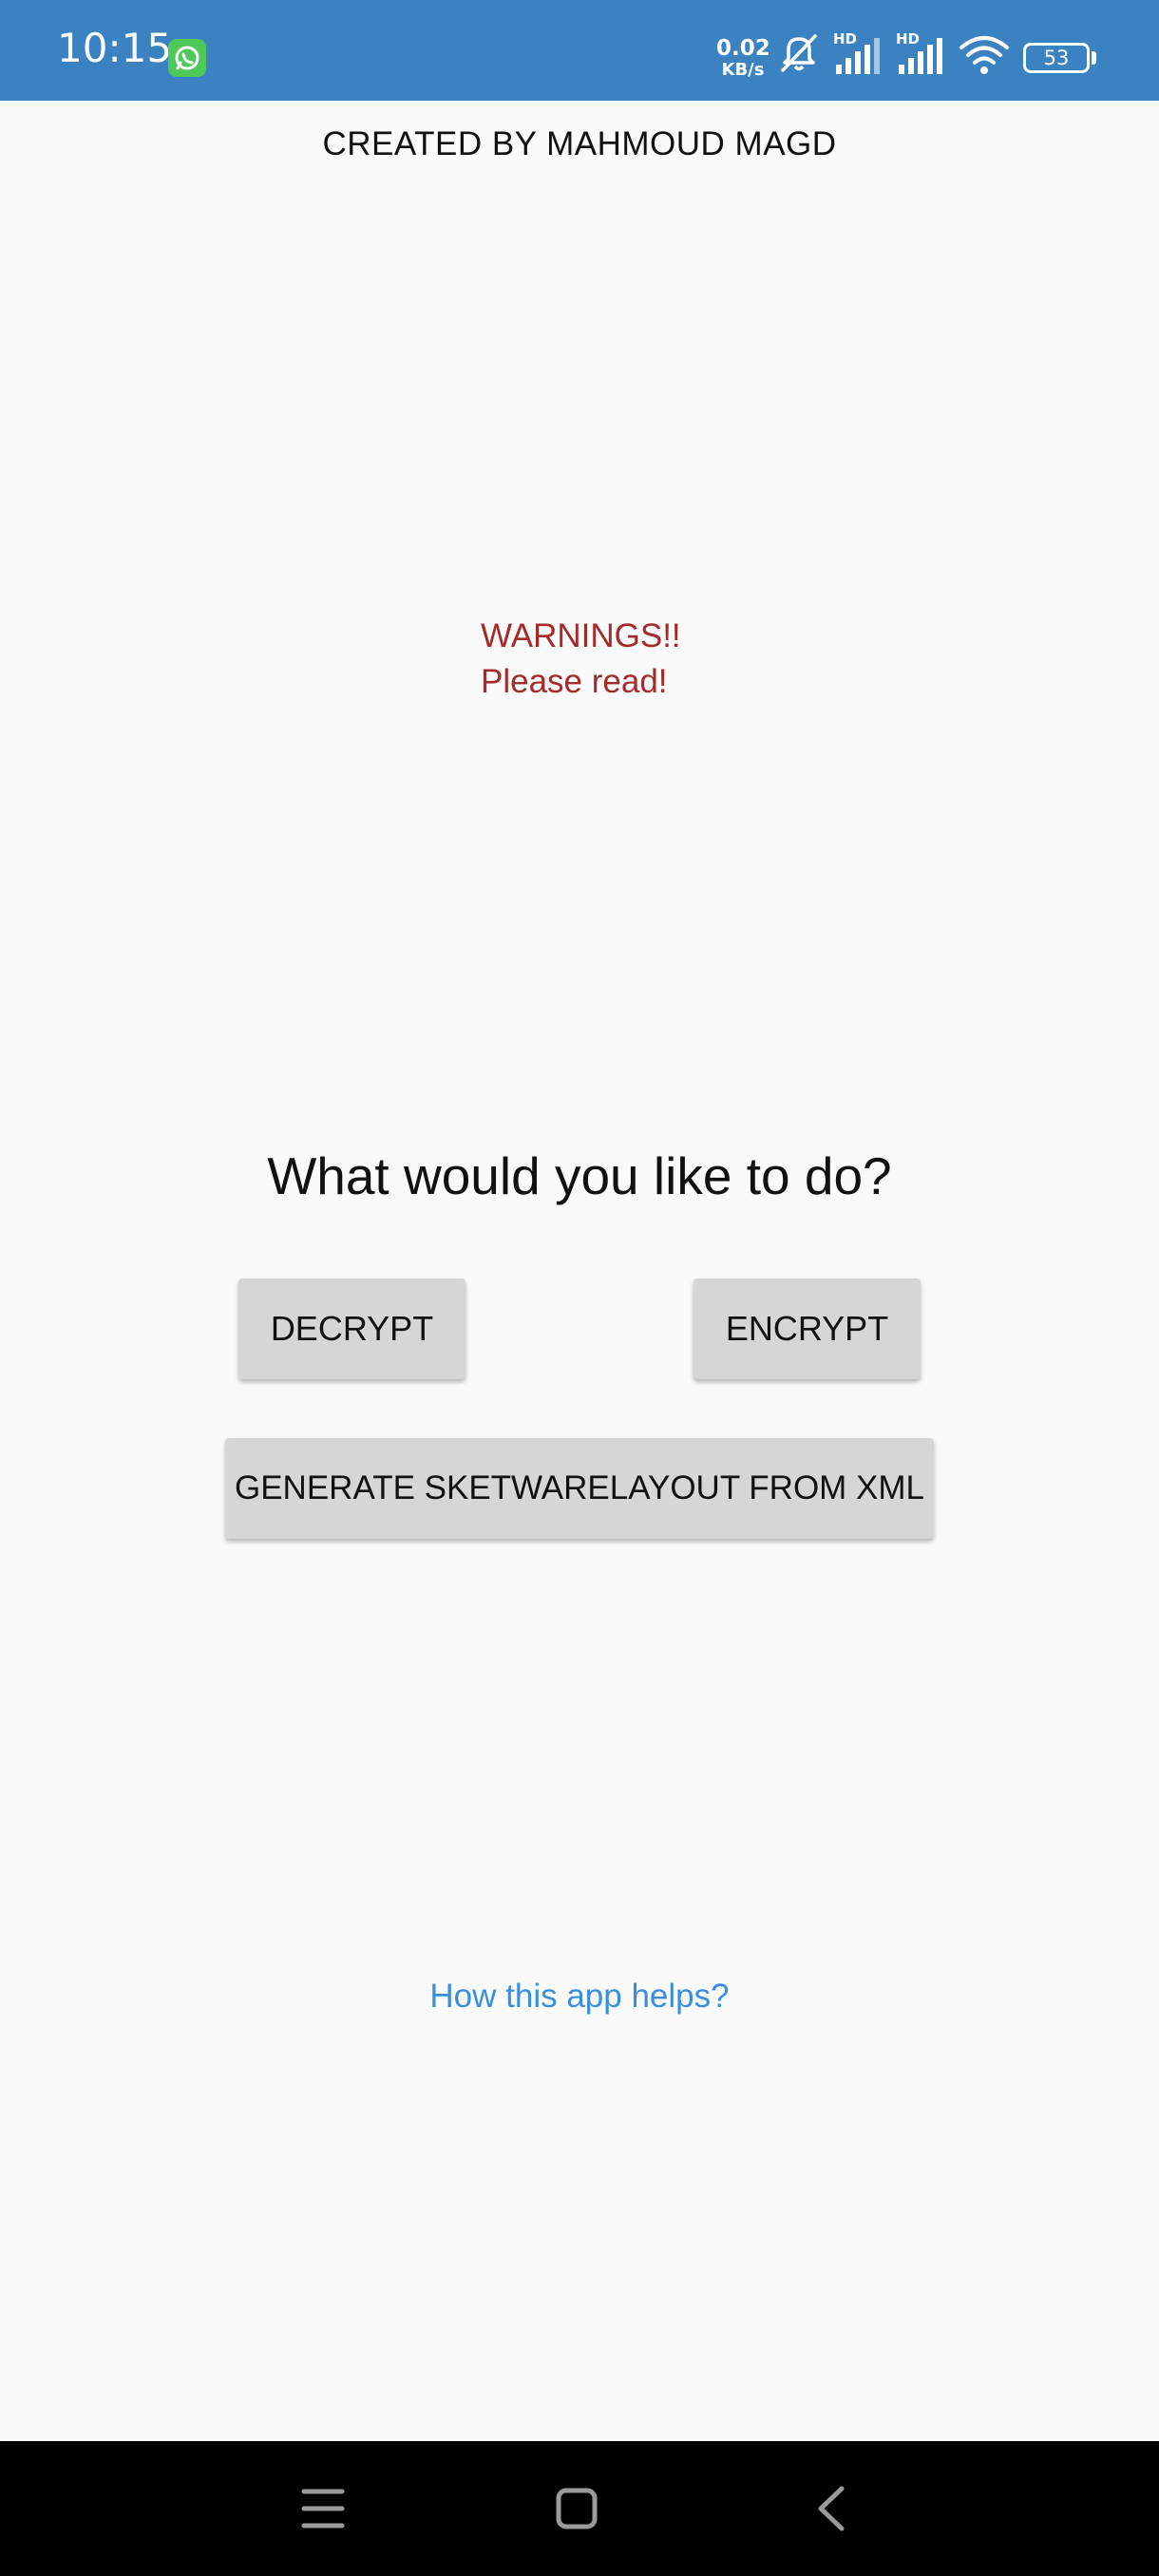 The width and height of the screenshot is (1159, 2576). I want to click on help-link: How this app helps?, so click(579, 1997).